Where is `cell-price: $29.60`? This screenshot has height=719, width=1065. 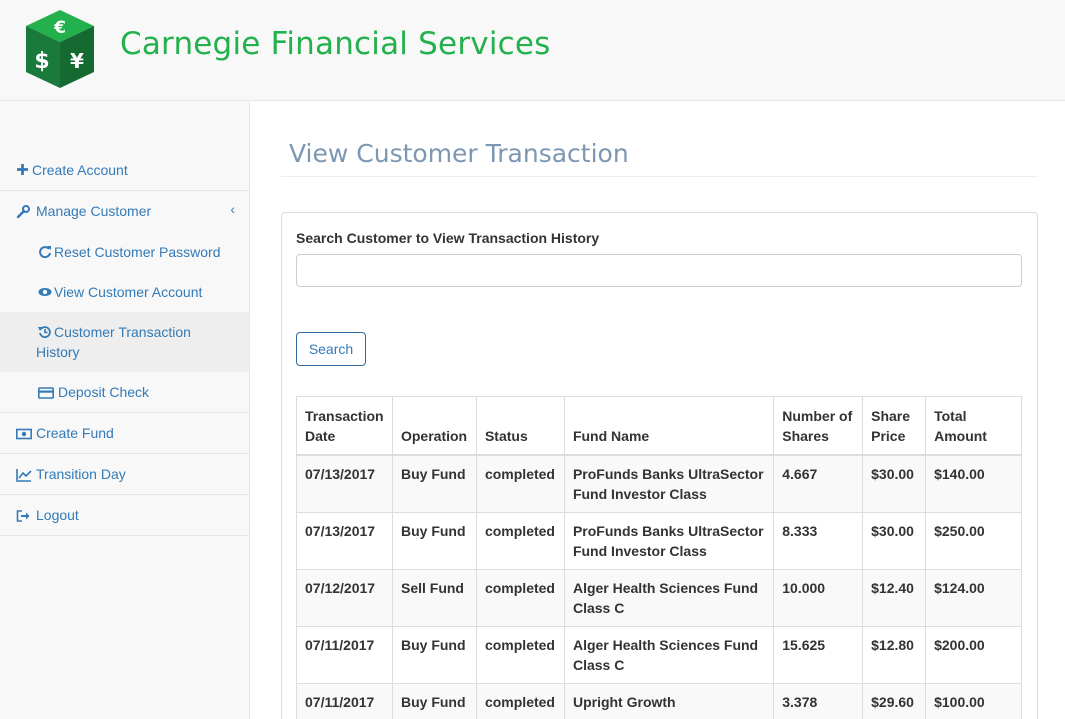 cell-price: $29.60 is located at coordinates (894, 700).